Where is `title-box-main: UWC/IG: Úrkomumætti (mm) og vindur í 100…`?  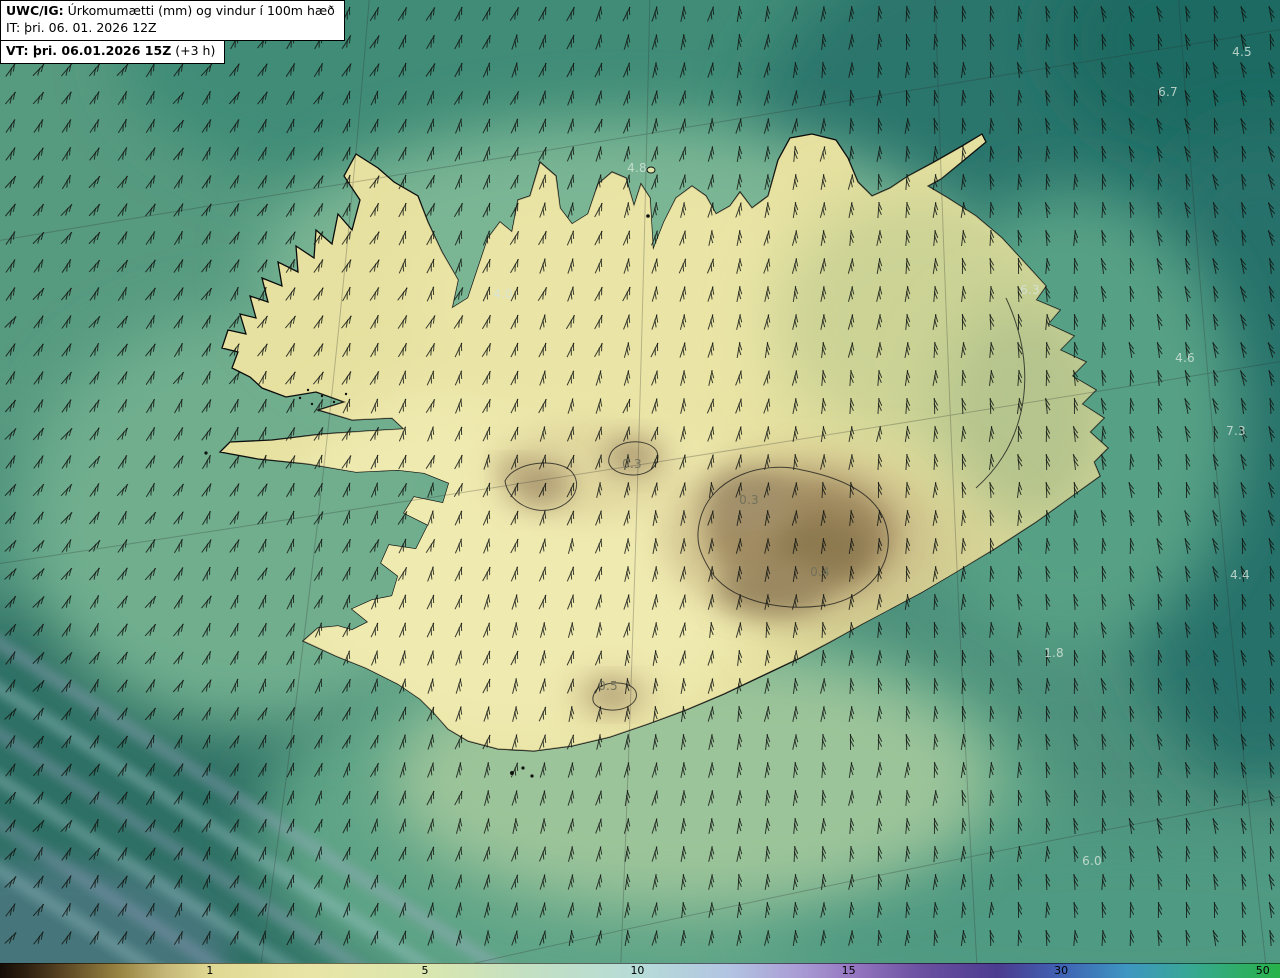 title-box-main: UWC/IG: Úrkomumætti (mm) og vindur í 100… is located at coordinates (172, 20).